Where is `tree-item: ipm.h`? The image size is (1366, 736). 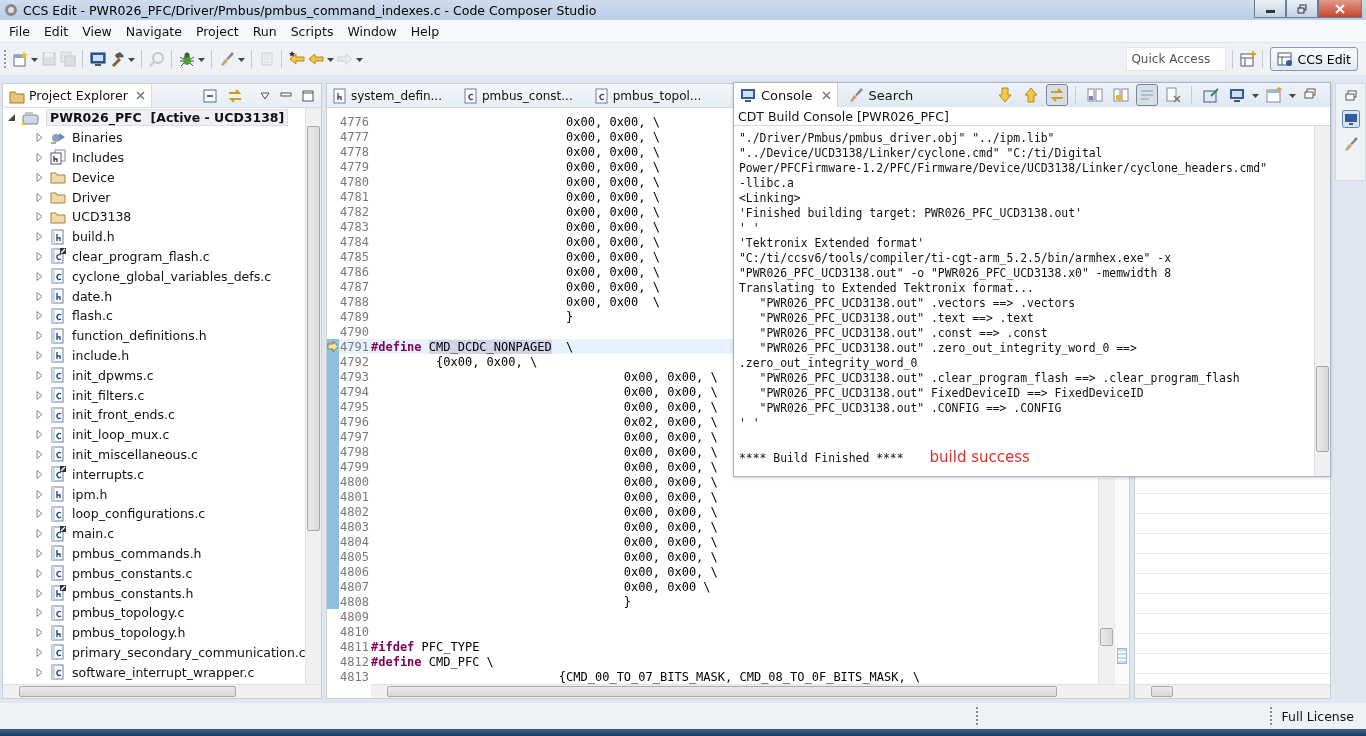 tree-item: ipm.h is located at coordinates (90, 494).